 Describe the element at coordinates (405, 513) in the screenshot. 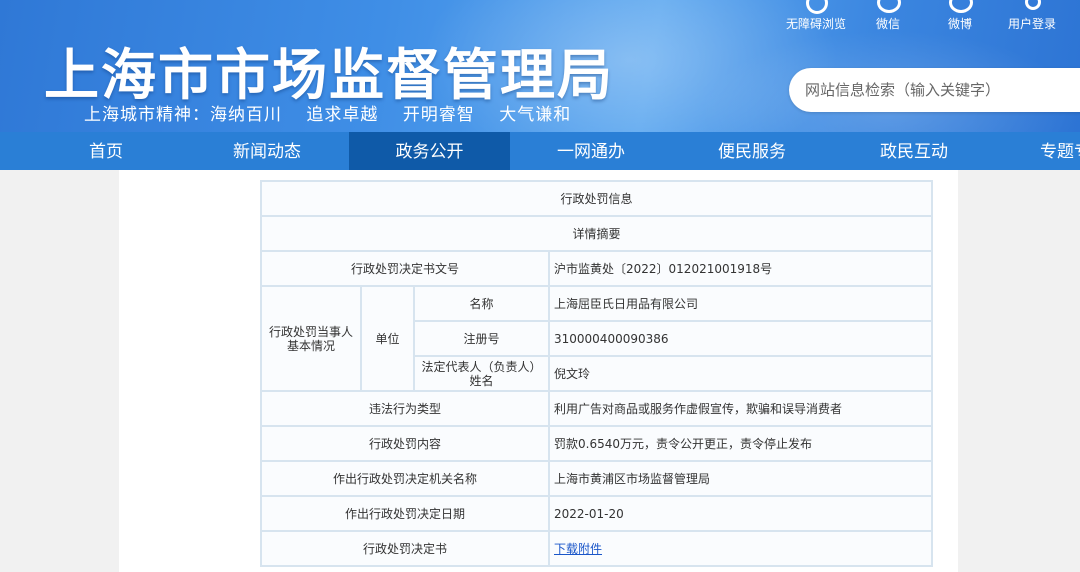

I see `decision-date-label: 作出行政处罚决定日期` at that location.